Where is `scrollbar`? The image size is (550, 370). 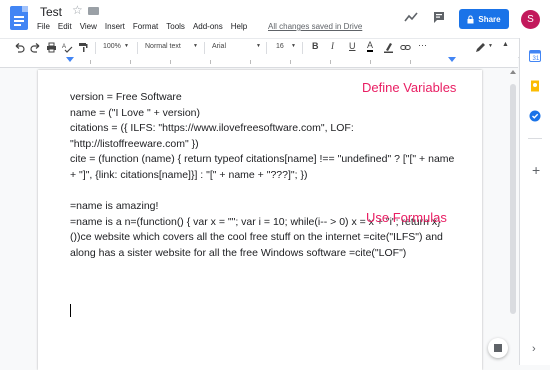
scrollbar is located at coordinates (513, 217).